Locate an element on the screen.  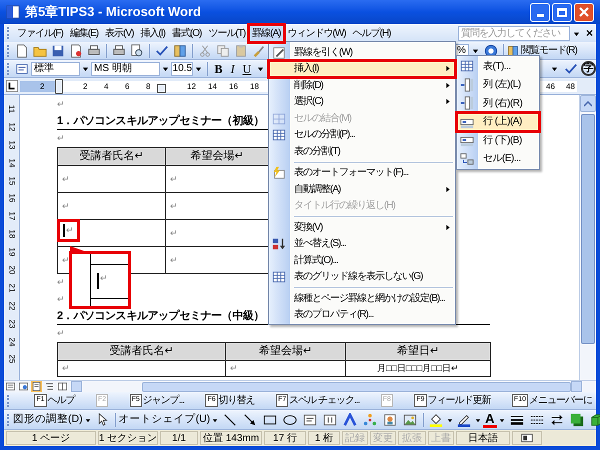
menu-item: 削除(D) is located at coordinates (362, 85).